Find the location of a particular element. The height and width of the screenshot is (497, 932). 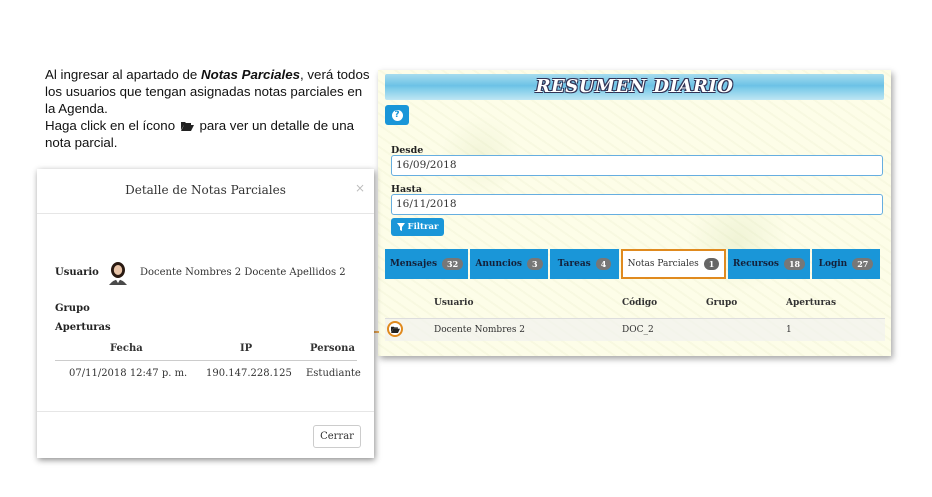

panel-banner: RESUMEN DIARIO is located at coordinates (634, 87).